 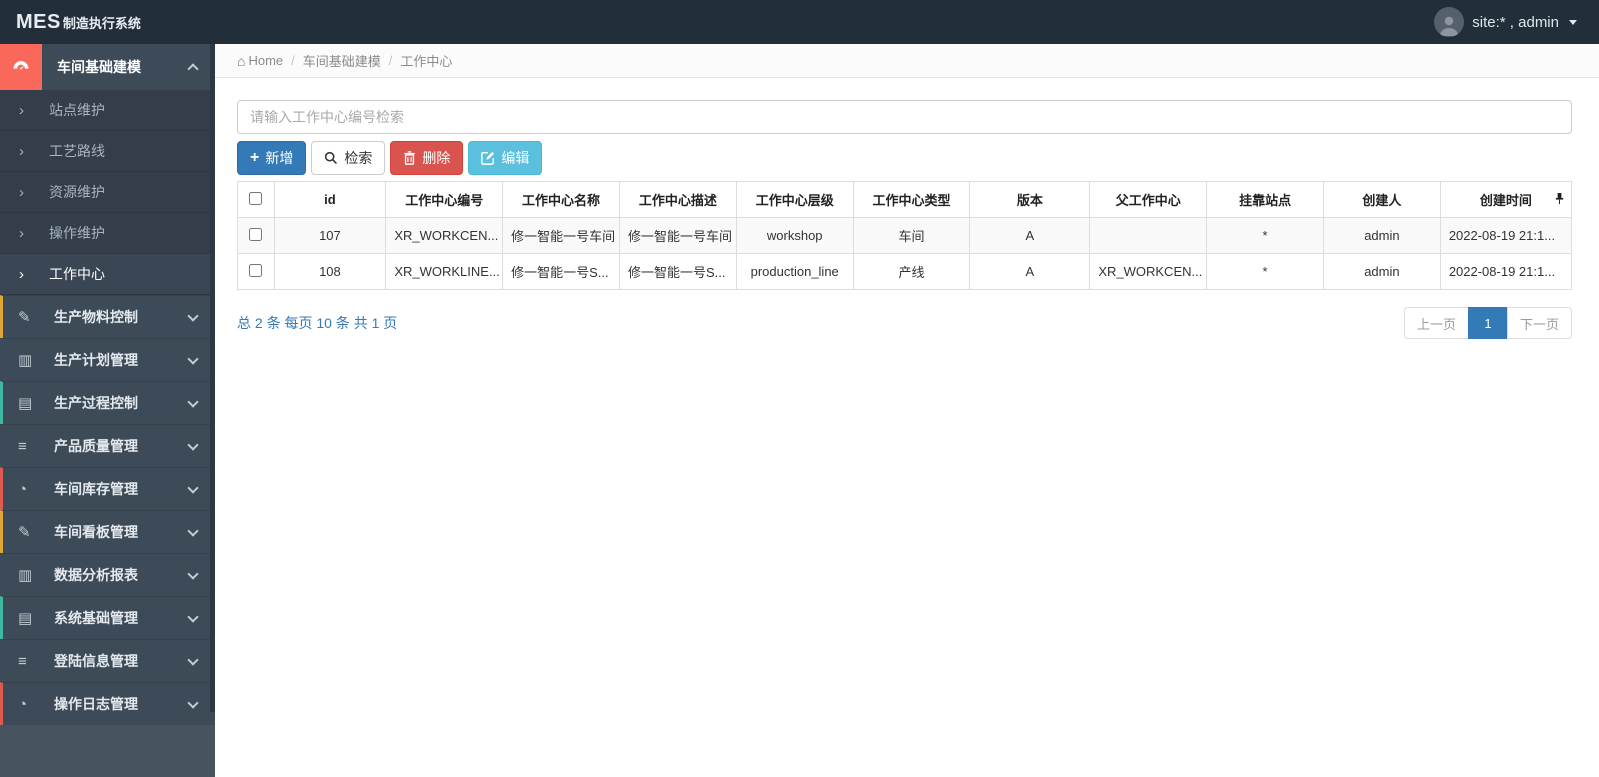 I want to click on edit-button: 编辑, so click(x=505, y=158).